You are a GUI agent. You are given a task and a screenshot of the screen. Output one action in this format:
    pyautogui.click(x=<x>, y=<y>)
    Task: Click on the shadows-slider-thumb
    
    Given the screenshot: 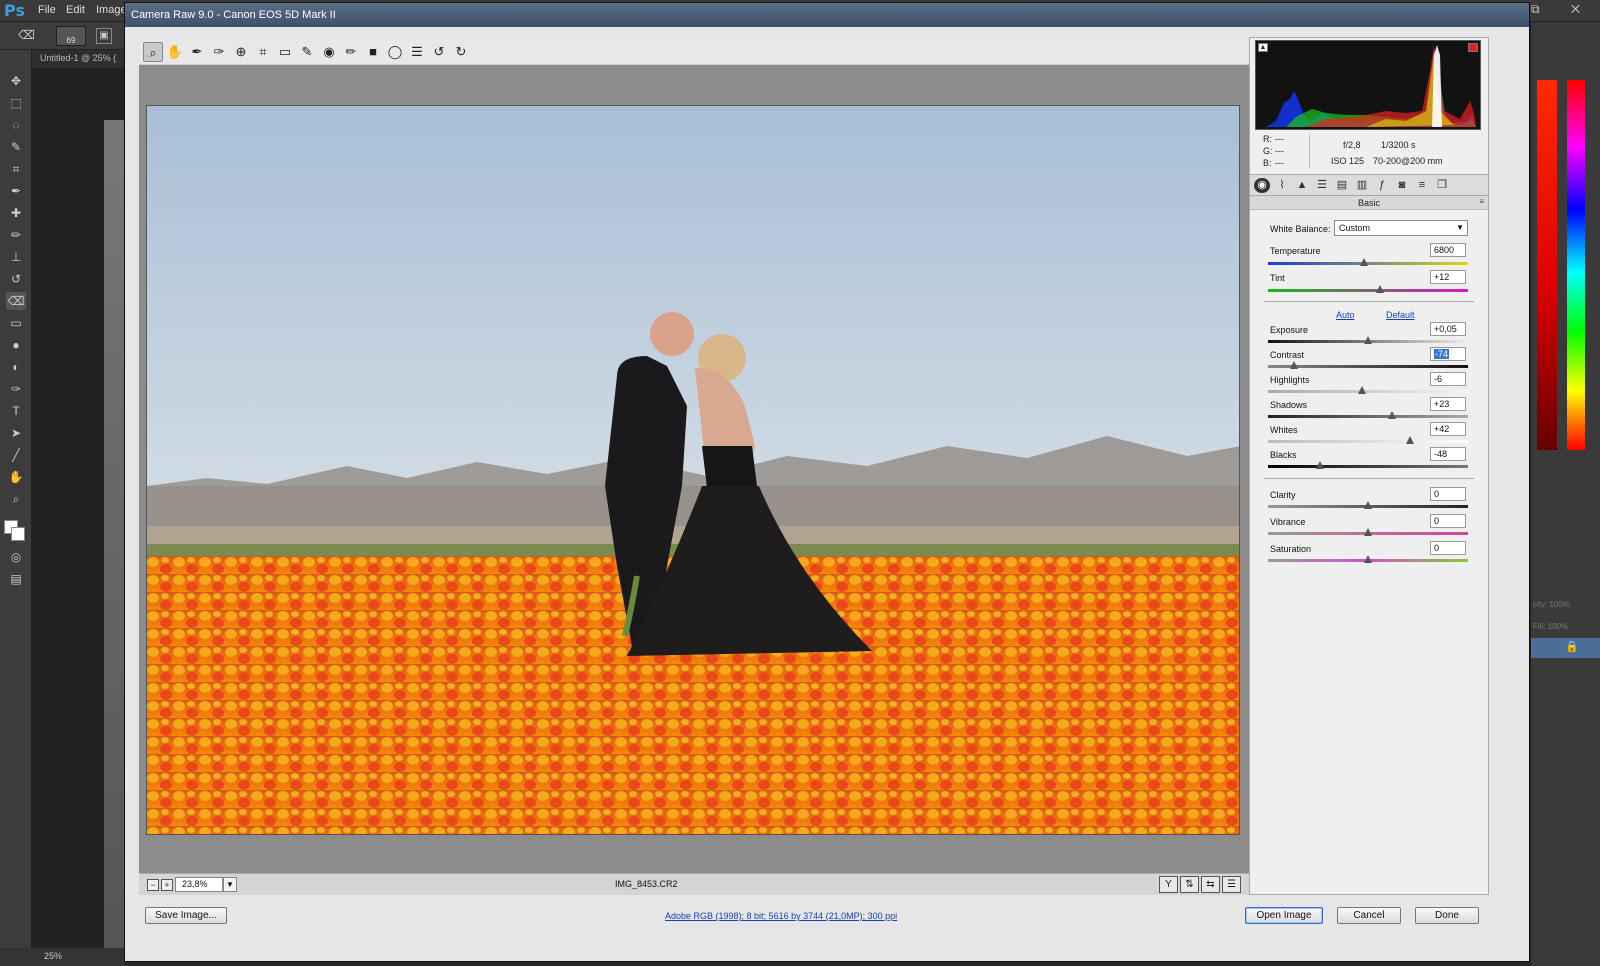 What is the action you would take?
    pyautogui.click(x=1392, y=415)
    